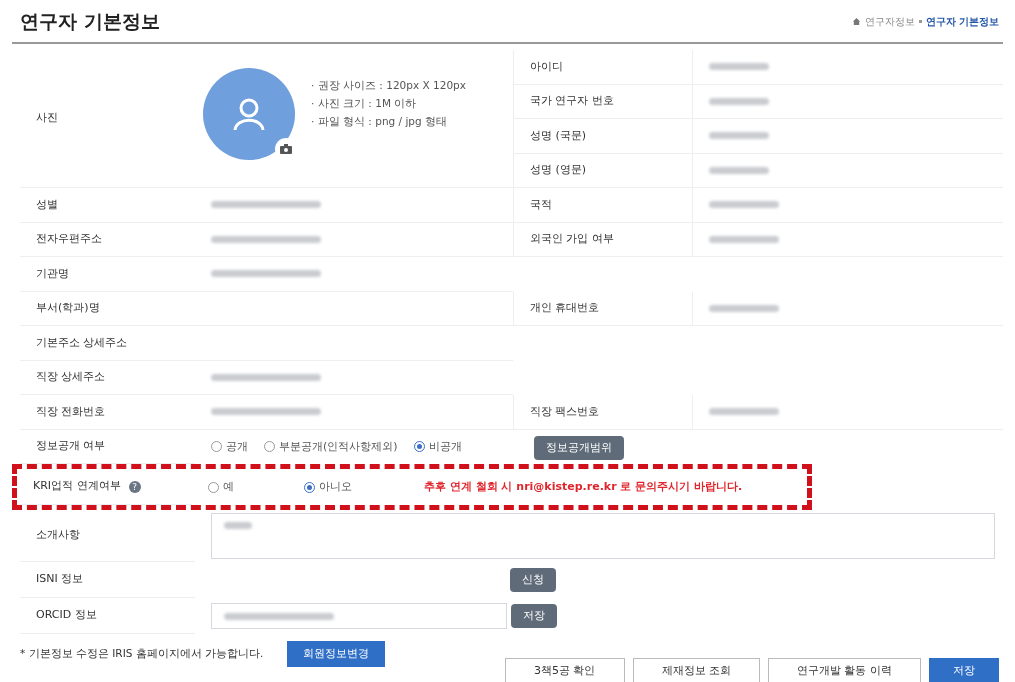  What do you see at coordinates (572, 239) in the screenshot?
I see `field-label: 외국인 가입 여부` at bounding box center [572, 239].